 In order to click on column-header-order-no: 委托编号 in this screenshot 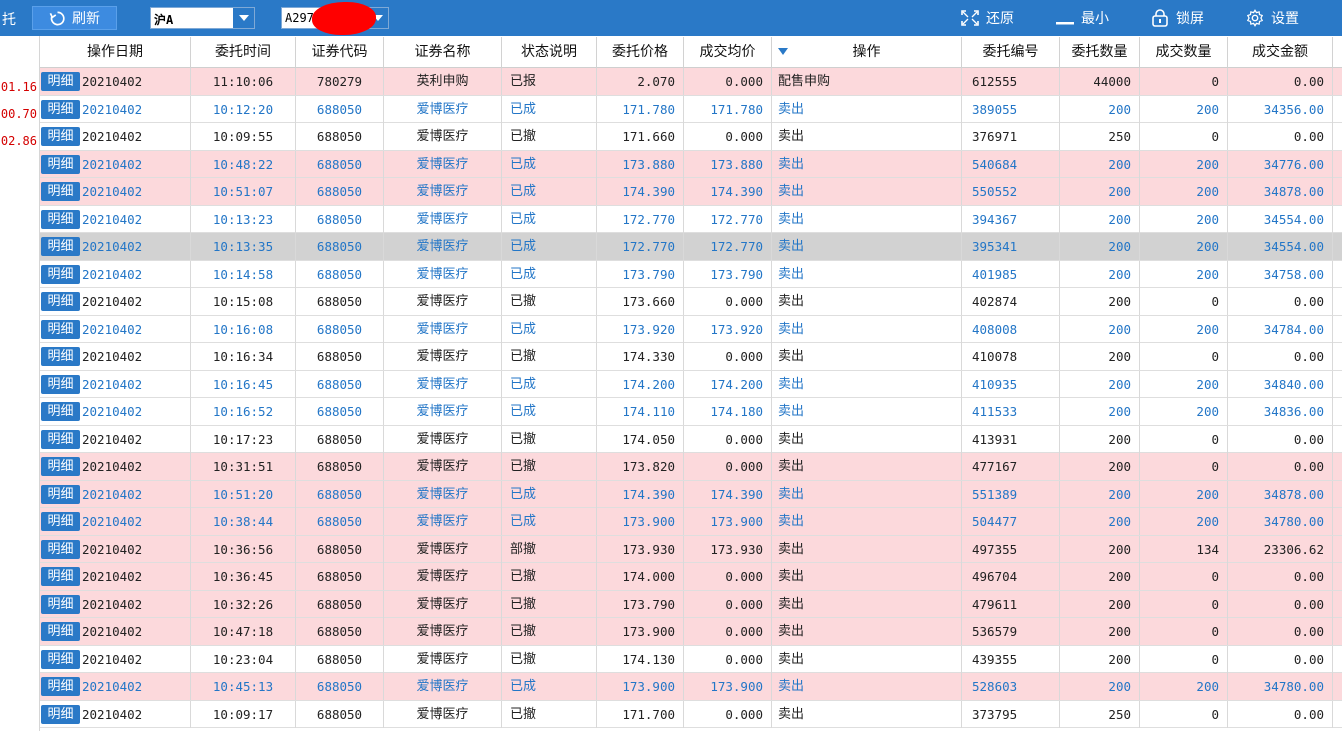, I will do `click(1011, 52)`.